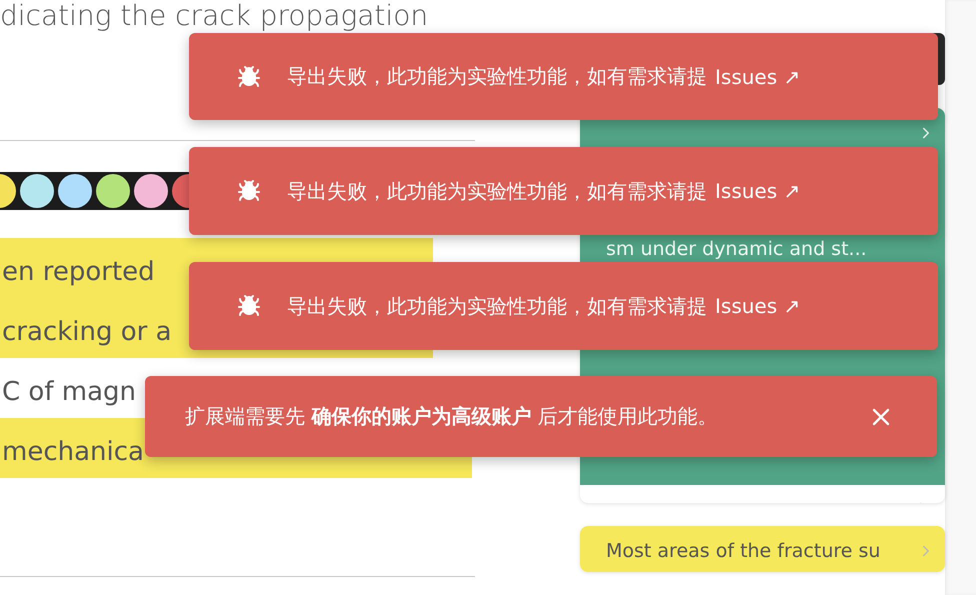 The width and height of the screenshot is (976, 595). I want to click on annotation-card: Most areas of the fracture su, so click(762, 549).